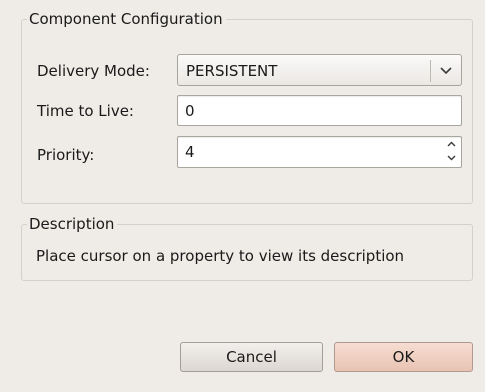 Image resolution: width=485 pixels, height=392 pixels. I want to click on priority-input, so click(310, 152).